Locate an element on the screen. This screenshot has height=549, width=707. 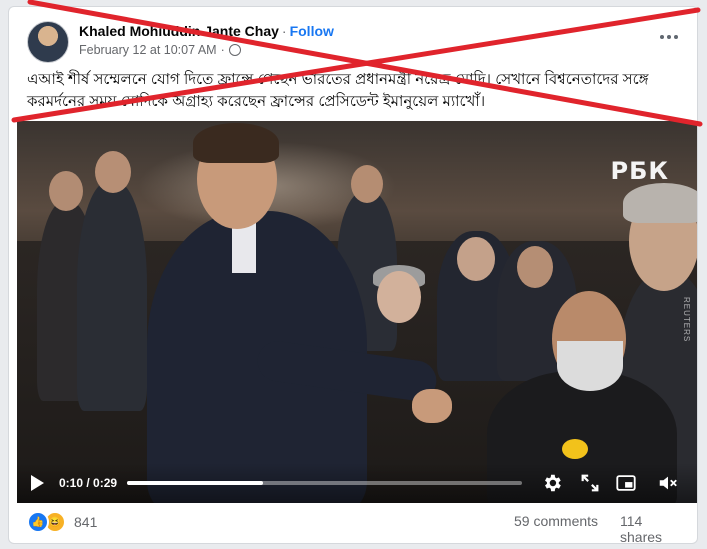
author-row: Khaled Mohiuddin Jante Chay · Follow is located at coordinates (206, 31).